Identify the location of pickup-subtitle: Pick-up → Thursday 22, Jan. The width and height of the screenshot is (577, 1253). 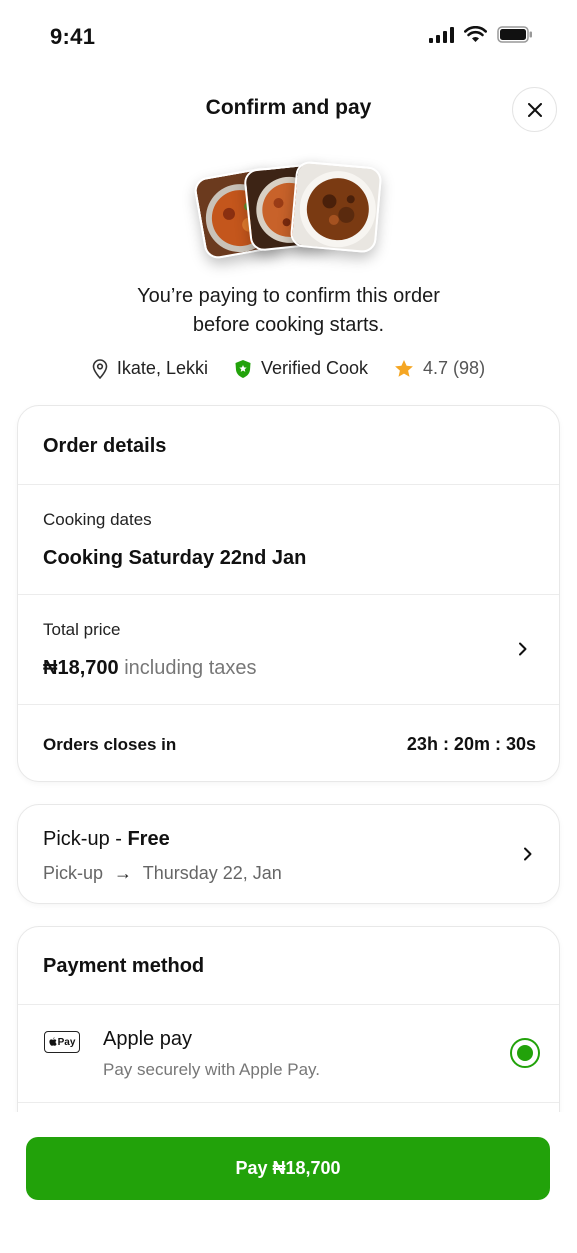
(162, 873).